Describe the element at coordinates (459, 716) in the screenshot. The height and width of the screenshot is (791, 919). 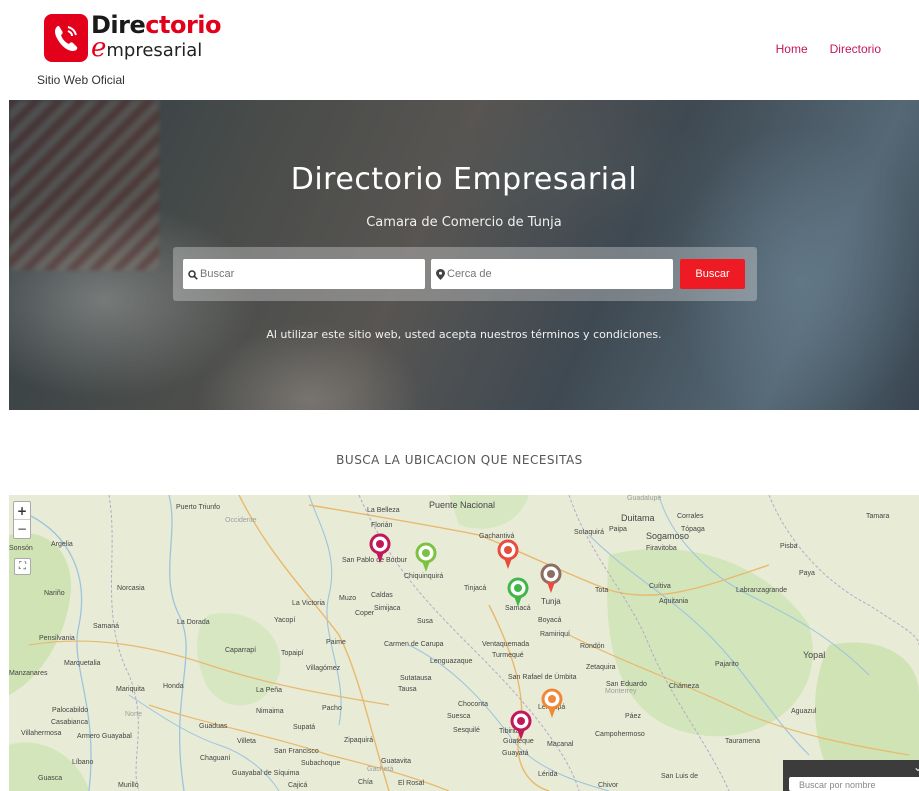
I see `map-label: Suesca` at that location.